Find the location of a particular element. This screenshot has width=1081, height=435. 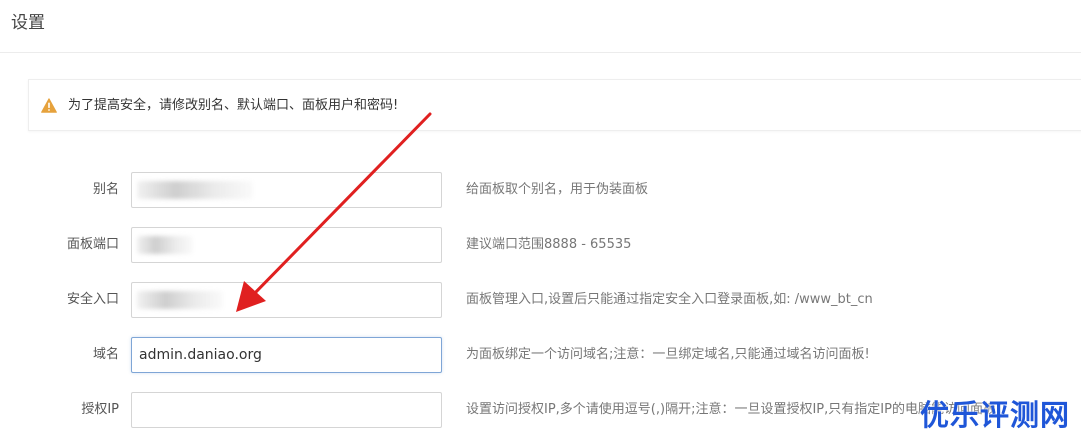

warning-triangle-icon is located at coordinates (49, 105).